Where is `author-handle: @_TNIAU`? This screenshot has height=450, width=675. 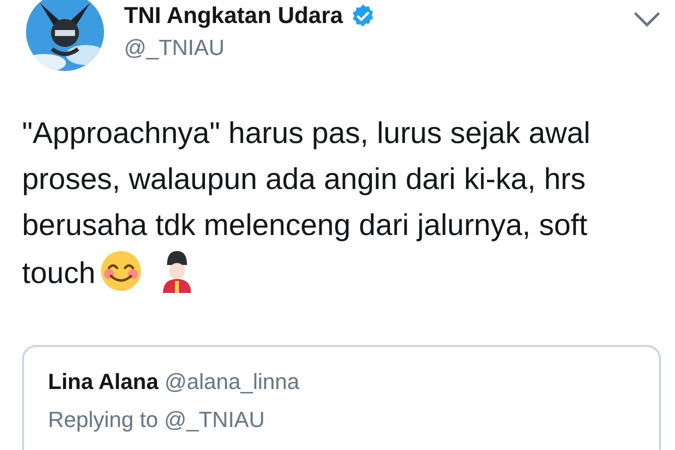 author-handle: @_TNIAU is located at coordinates (368, 48).